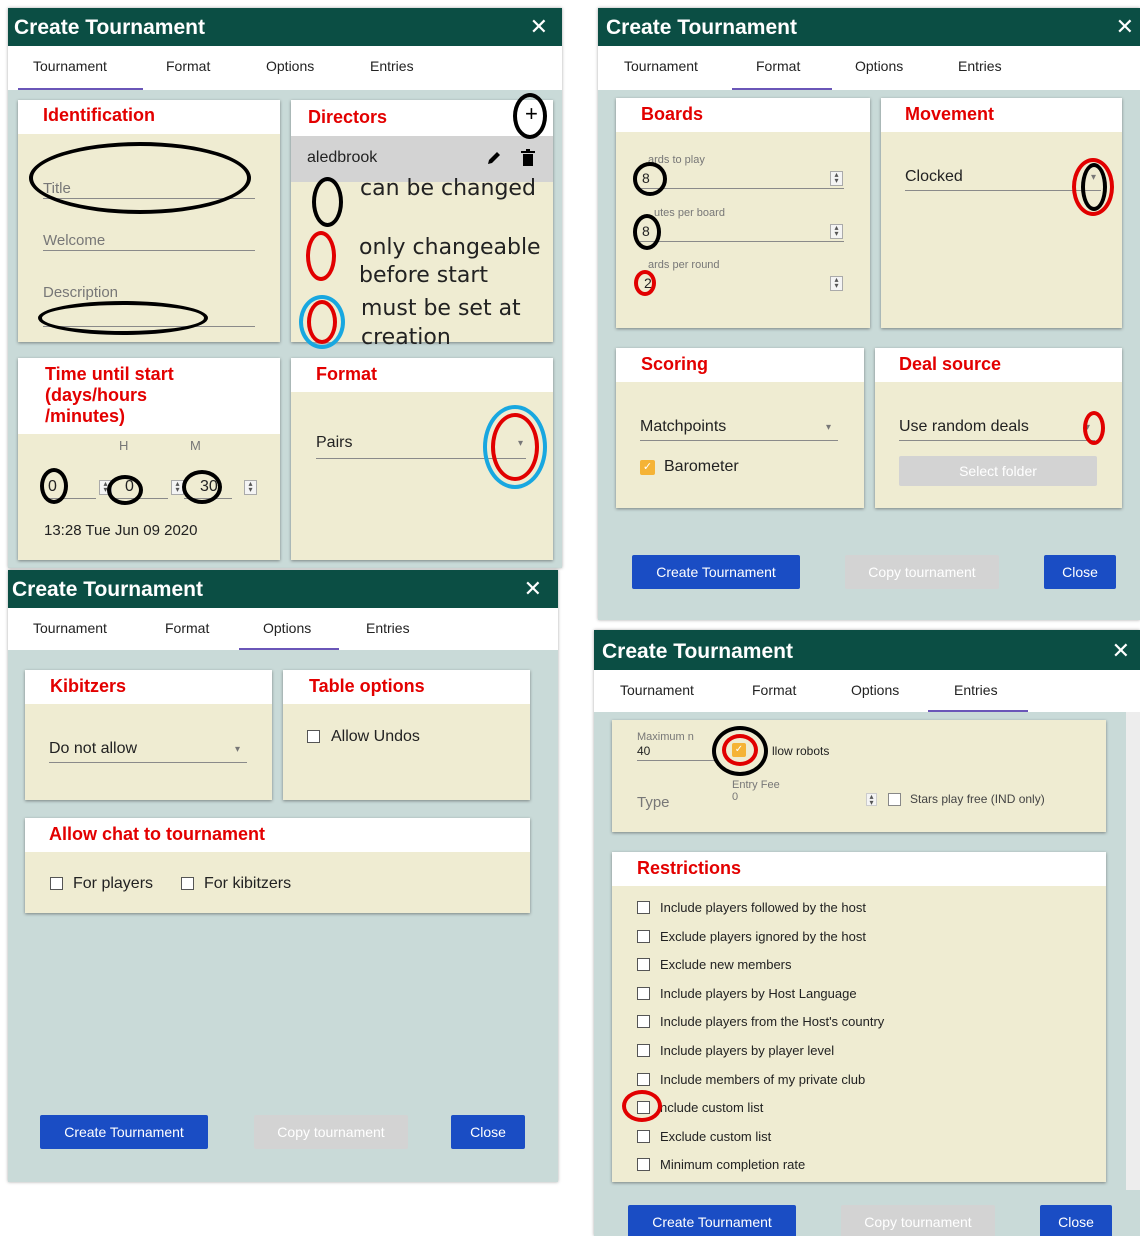  What do you see at coordinates (56, 883) in the screenshot?
I see `chat-players-checkbox` at bounding box center [56, 883].